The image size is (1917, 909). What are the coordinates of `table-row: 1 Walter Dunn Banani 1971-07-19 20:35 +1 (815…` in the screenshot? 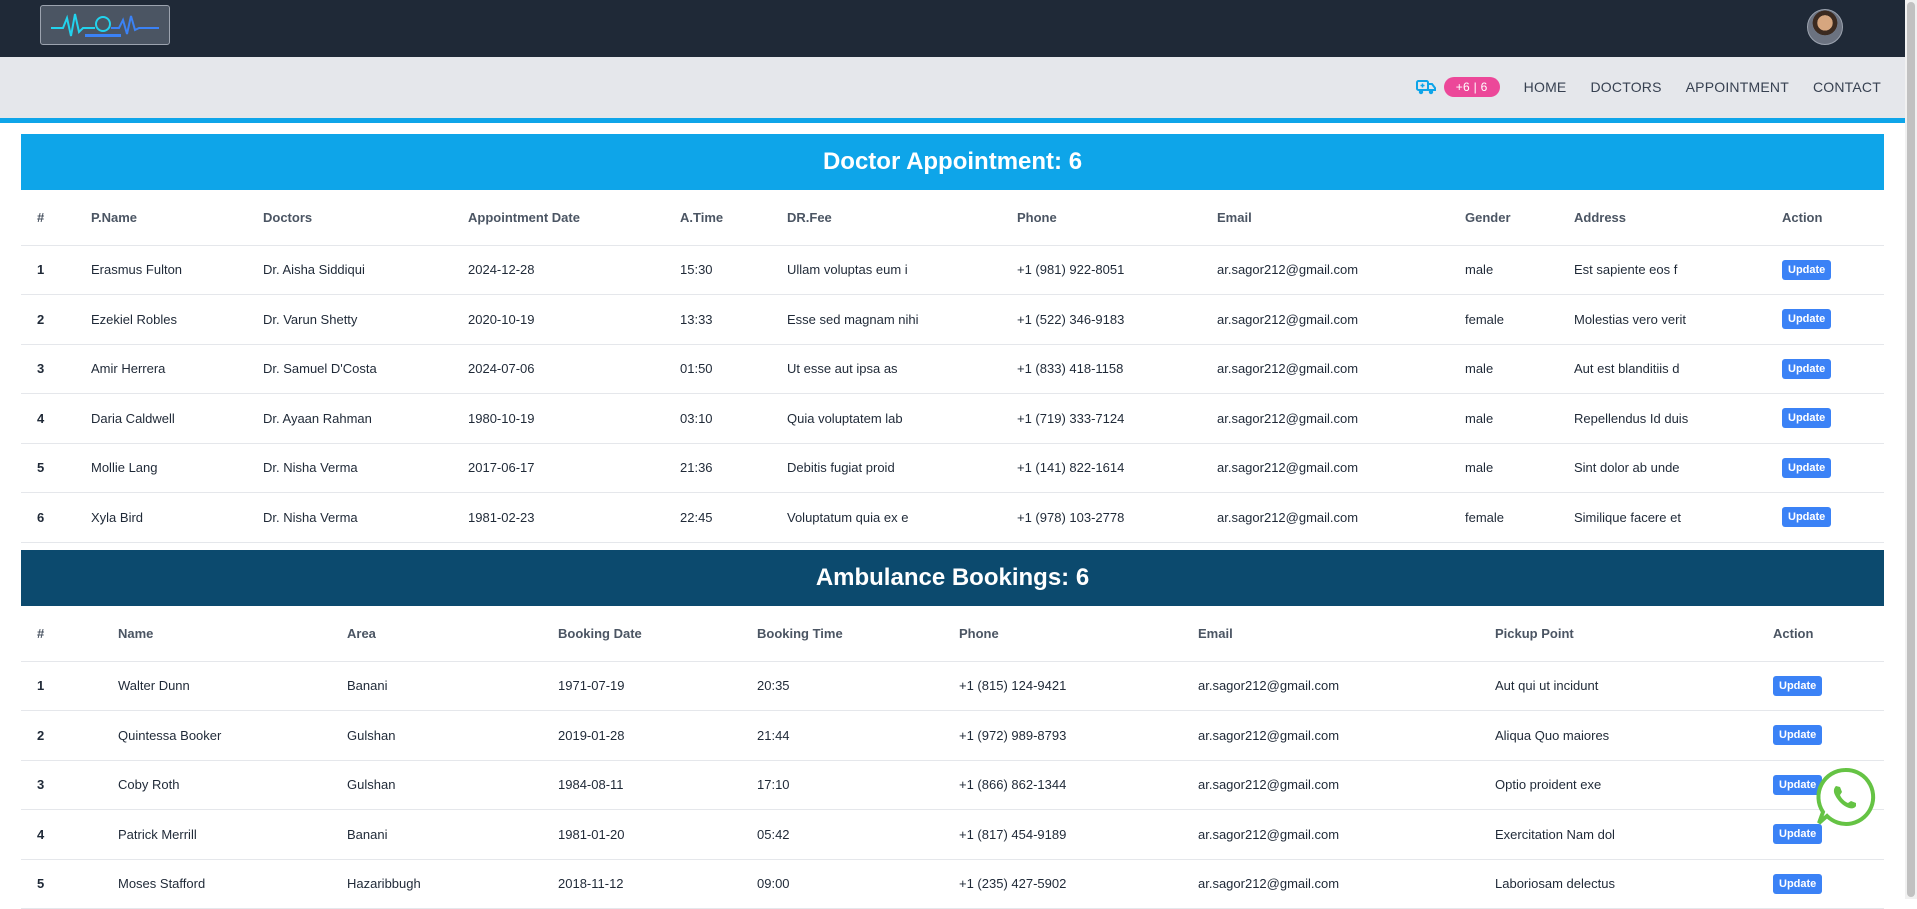 It's located at (952, 686).